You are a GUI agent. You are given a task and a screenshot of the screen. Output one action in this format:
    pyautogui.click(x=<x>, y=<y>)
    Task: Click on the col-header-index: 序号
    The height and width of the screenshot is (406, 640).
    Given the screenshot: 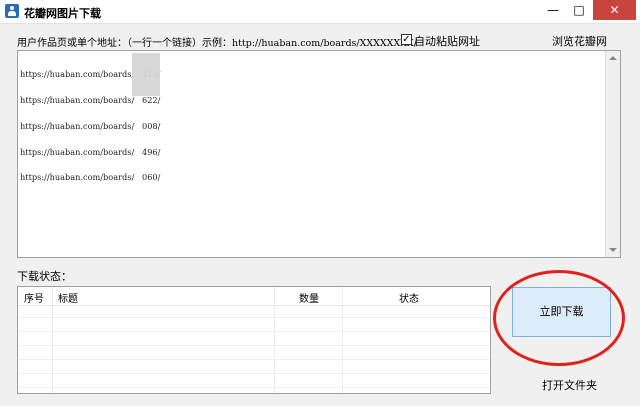 What is the action you would take?
    pyautogui.click(x=34, y=297)
    